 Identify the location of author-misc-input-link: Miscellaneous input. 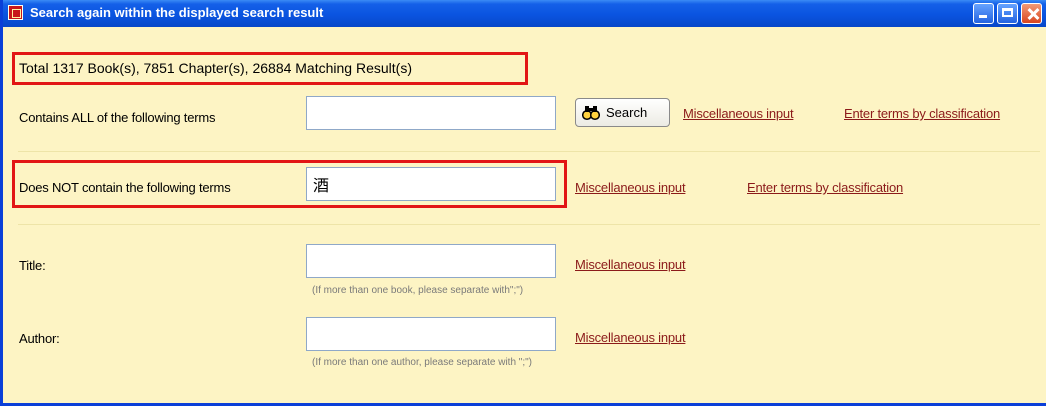
(630, 337).